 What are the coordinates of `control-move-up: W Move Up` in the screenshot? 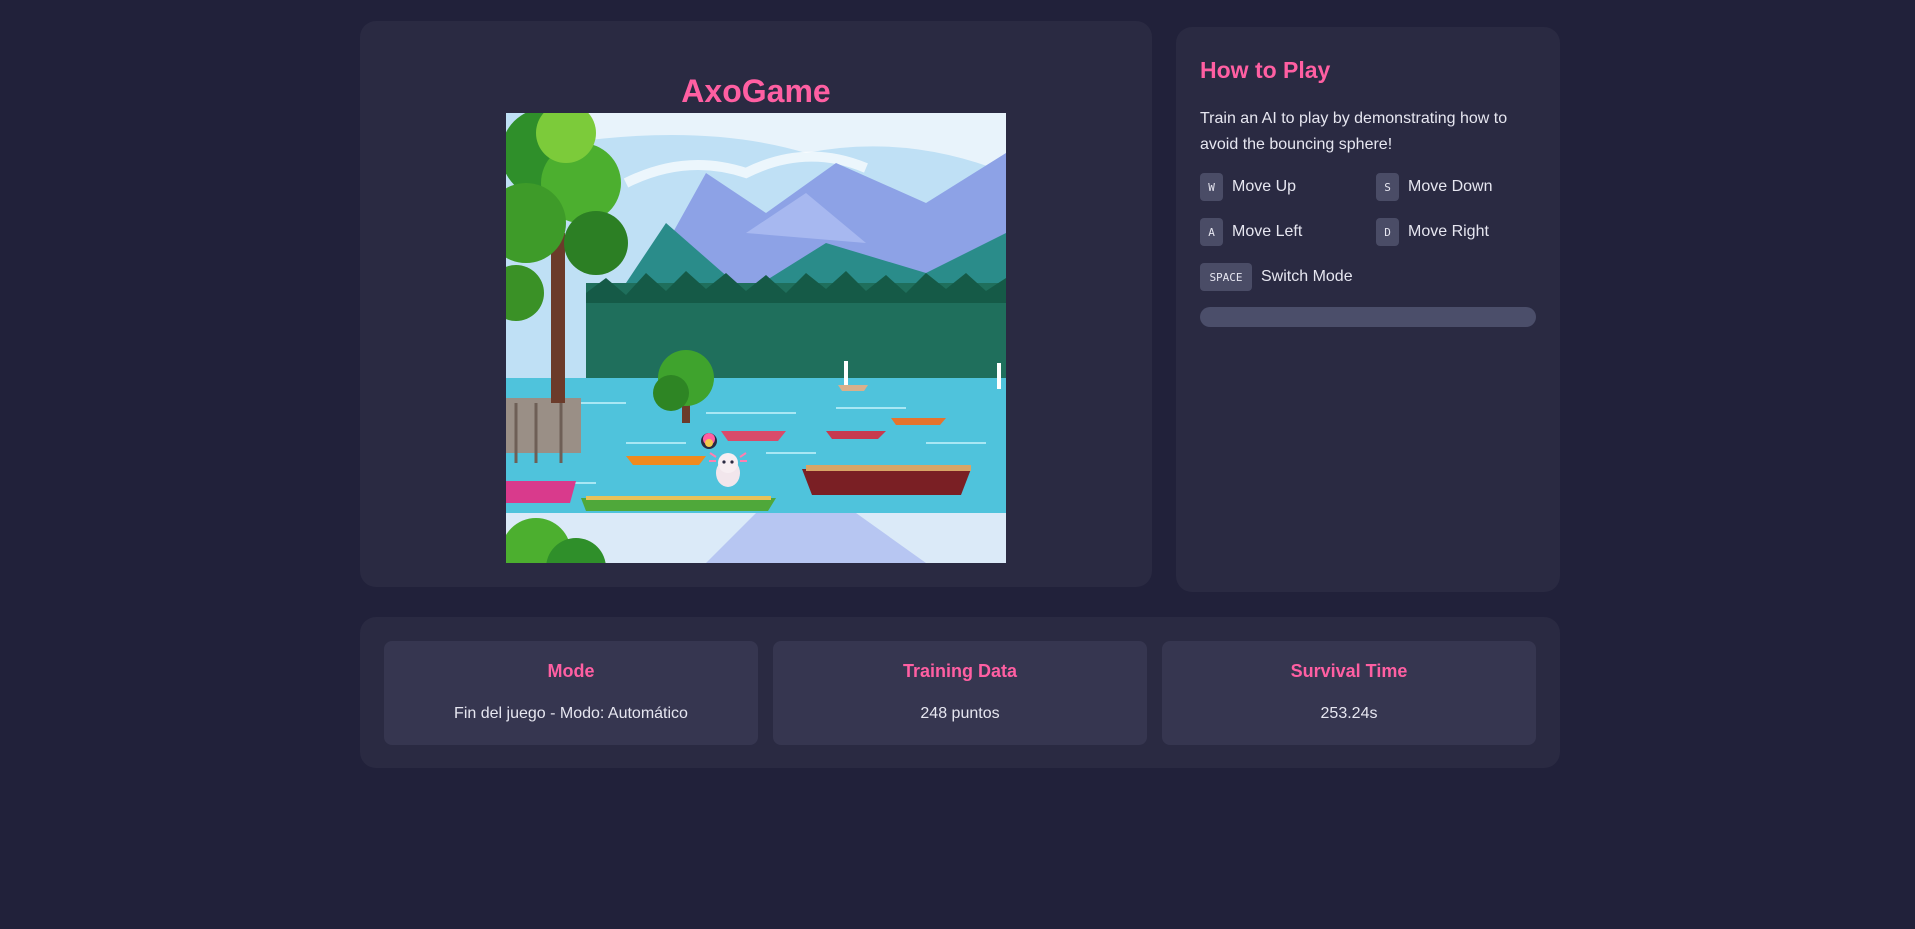 It's located at (1248, 187).